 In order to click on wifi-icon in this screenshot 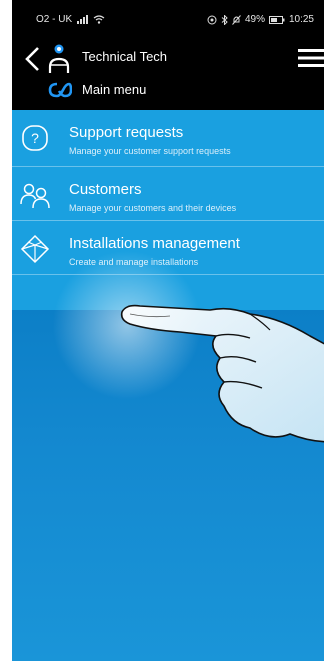, I will do `click(99, 19)`.